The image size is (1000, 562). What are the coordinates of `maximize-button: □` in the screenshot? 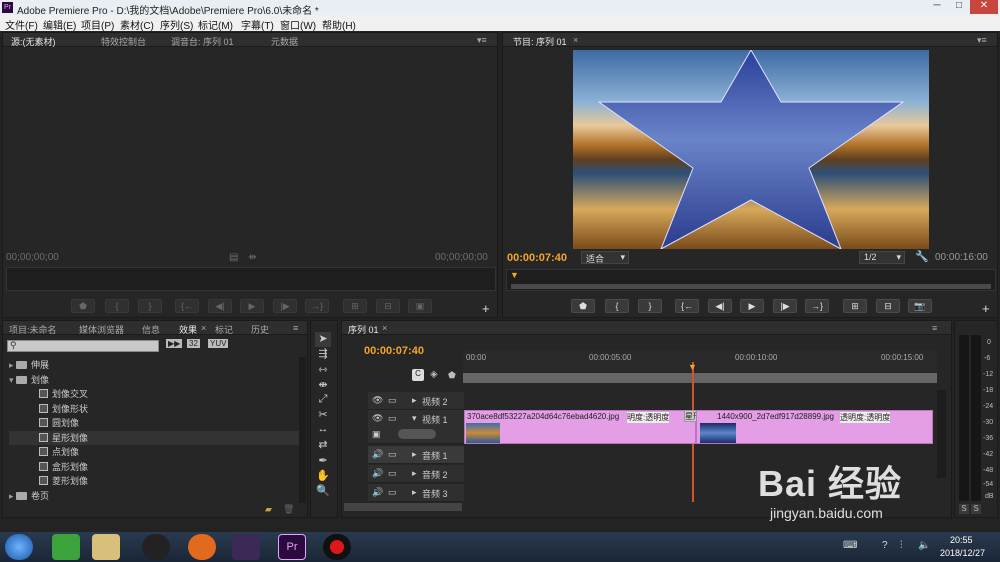 It's located at (959, 7).